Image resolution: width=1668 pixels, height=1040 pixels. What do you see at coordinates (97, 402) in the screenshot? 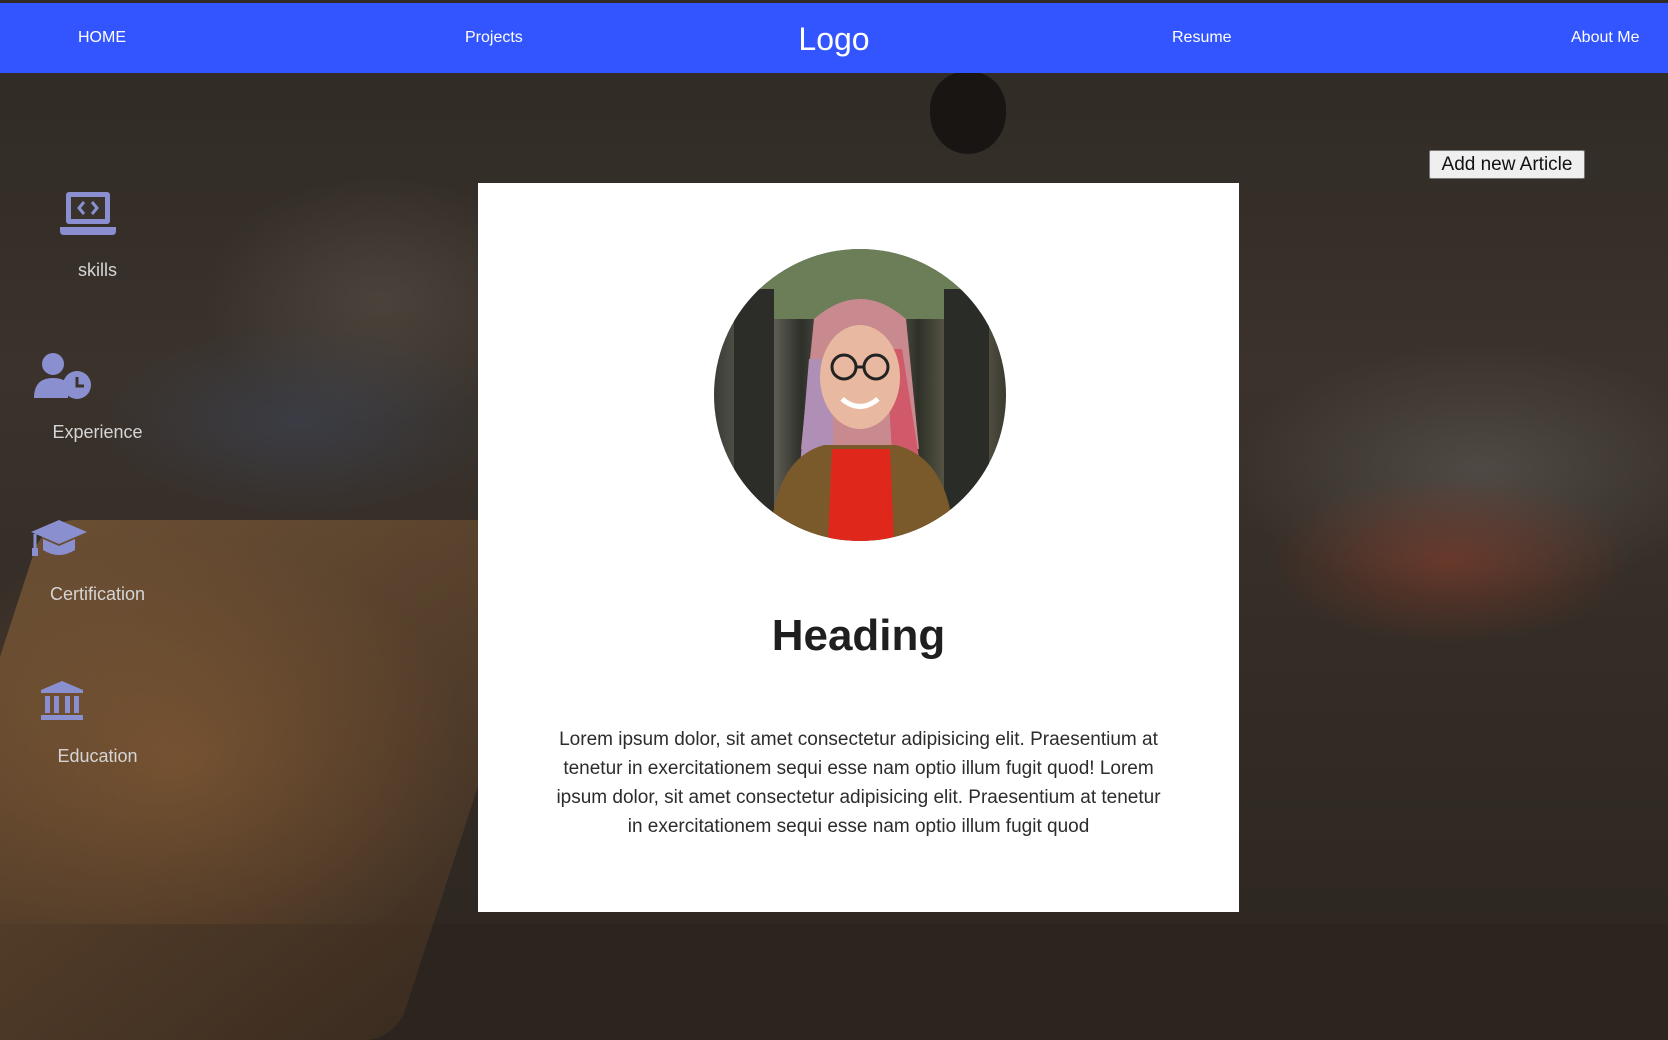
I see `sidebar-item-experience: Experience` at bounding box center [97, 402].